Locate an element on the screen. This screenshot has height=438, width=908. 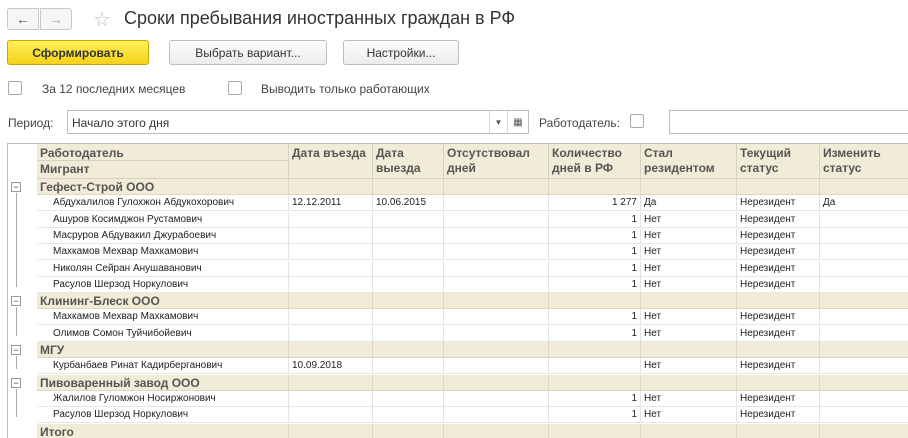
cell-name: Масруров Абдувакил Джурабоевич is located at coordinates (163, 235).